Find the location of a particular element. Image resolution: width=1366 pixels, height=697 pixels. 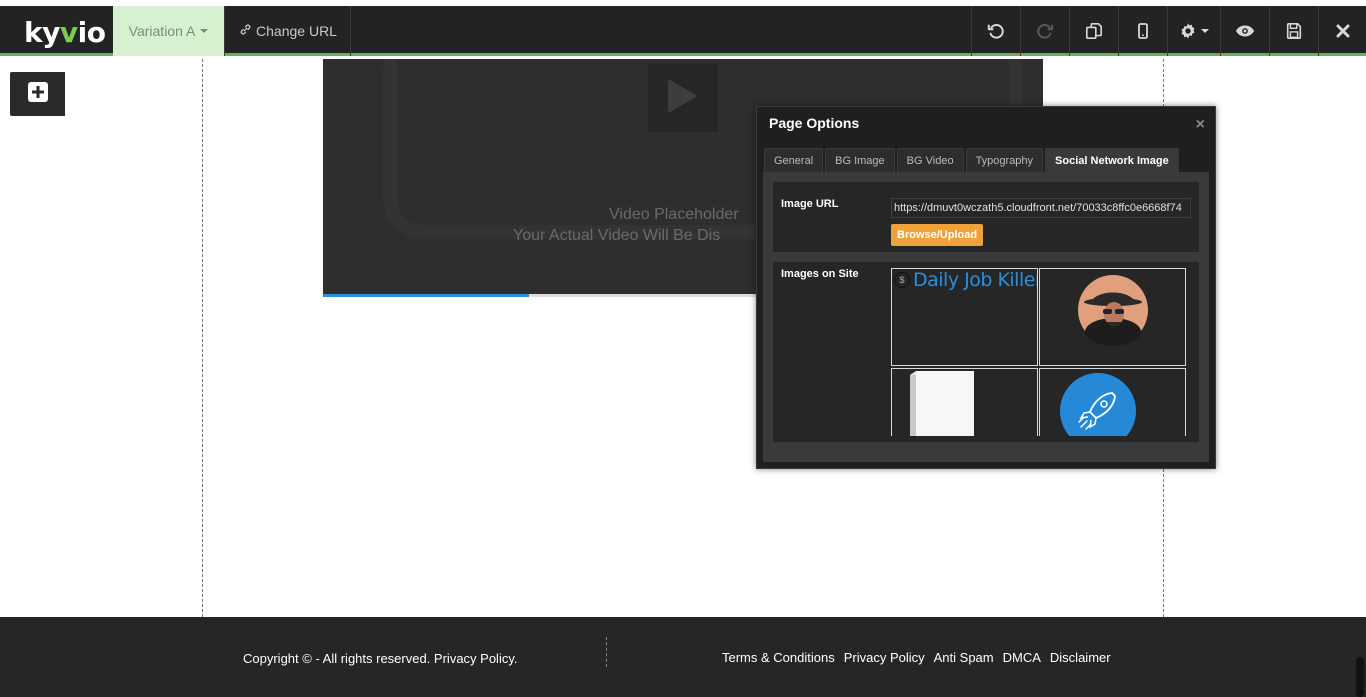

footer-link-privacy: Privacy Policy is located at coordinates (884, 657).